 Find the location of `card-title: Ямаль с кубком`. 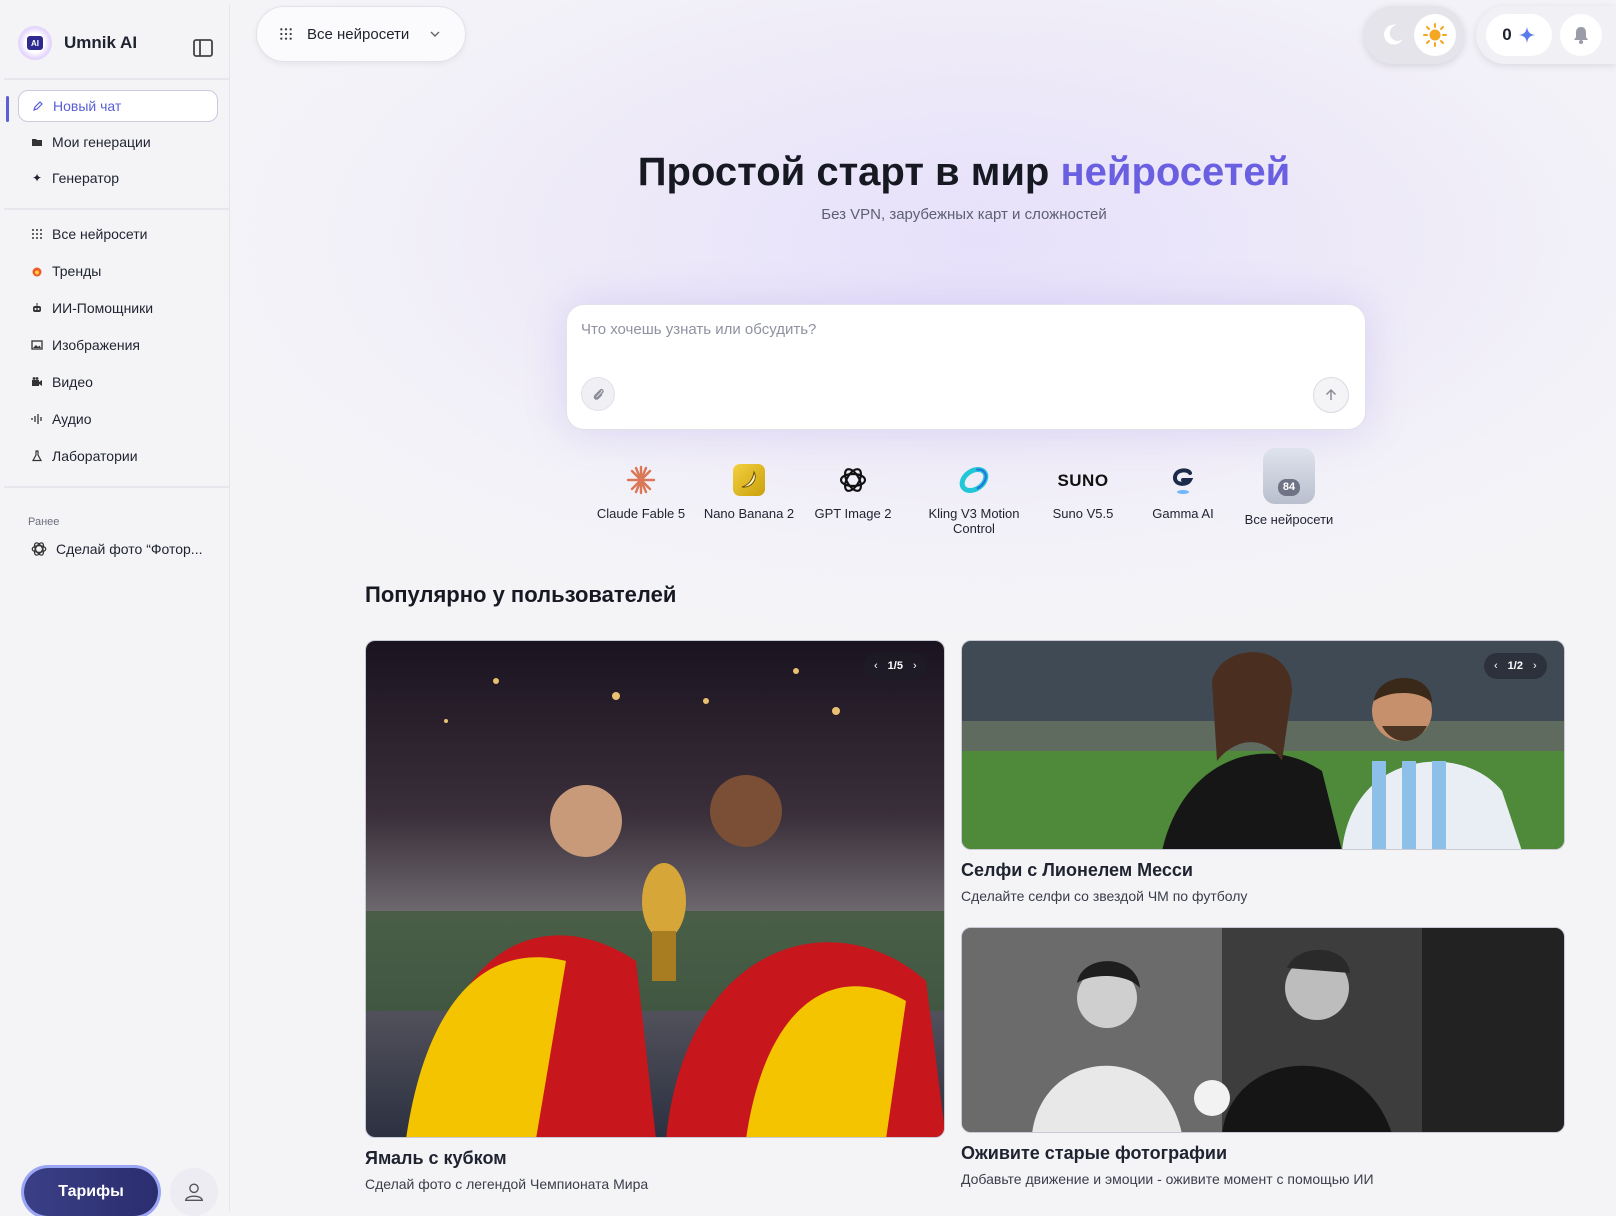

card-title: Ямаль с кубком is located at coordinates (436, 1158).